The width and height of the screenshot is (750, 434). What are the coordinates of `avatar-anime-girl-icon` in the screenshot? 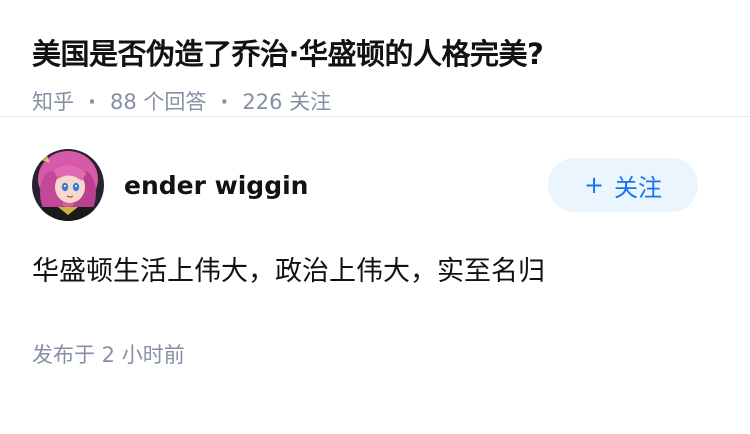 It's located at (68, 185).